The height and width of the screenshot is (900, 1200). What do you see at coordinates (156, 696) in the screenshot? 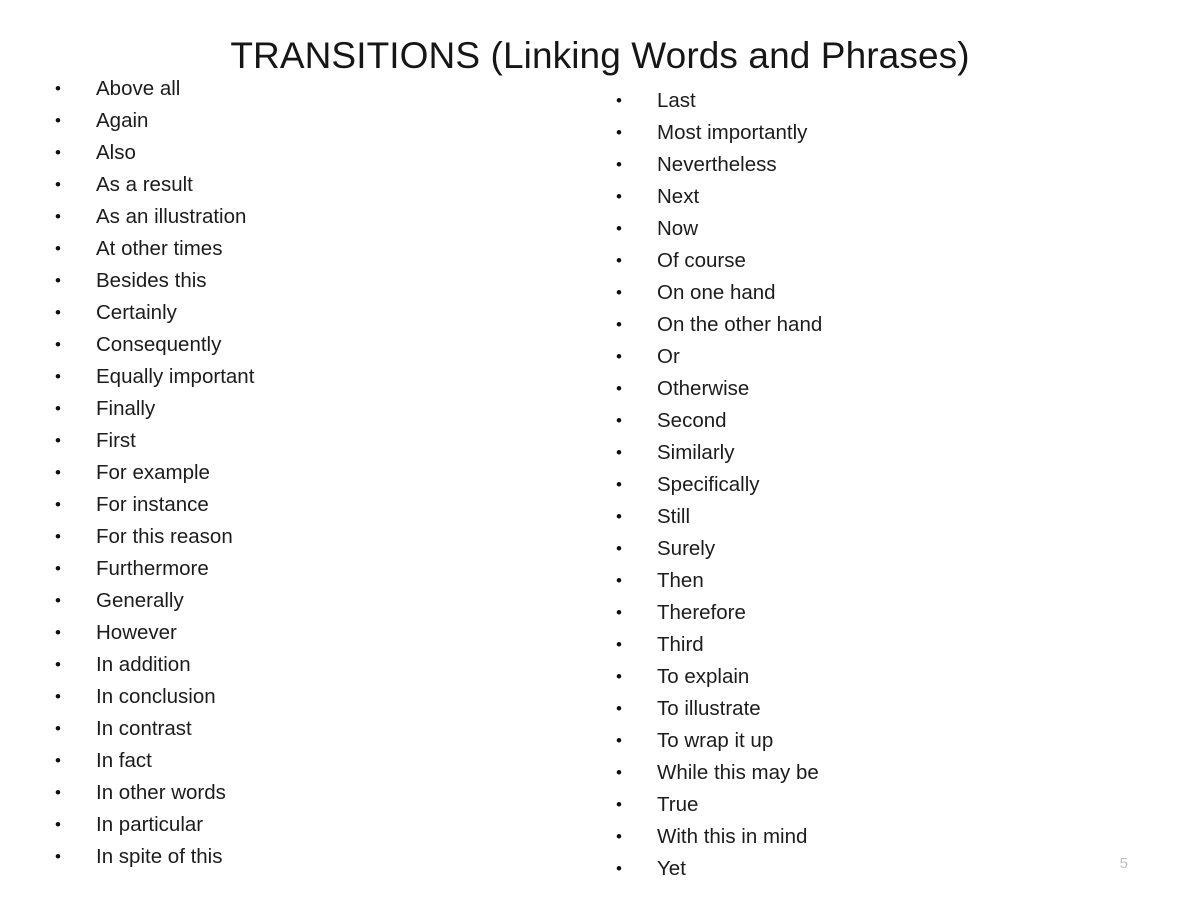
I see `list-item-label: In conclusion` at bounding box center [156, 696].